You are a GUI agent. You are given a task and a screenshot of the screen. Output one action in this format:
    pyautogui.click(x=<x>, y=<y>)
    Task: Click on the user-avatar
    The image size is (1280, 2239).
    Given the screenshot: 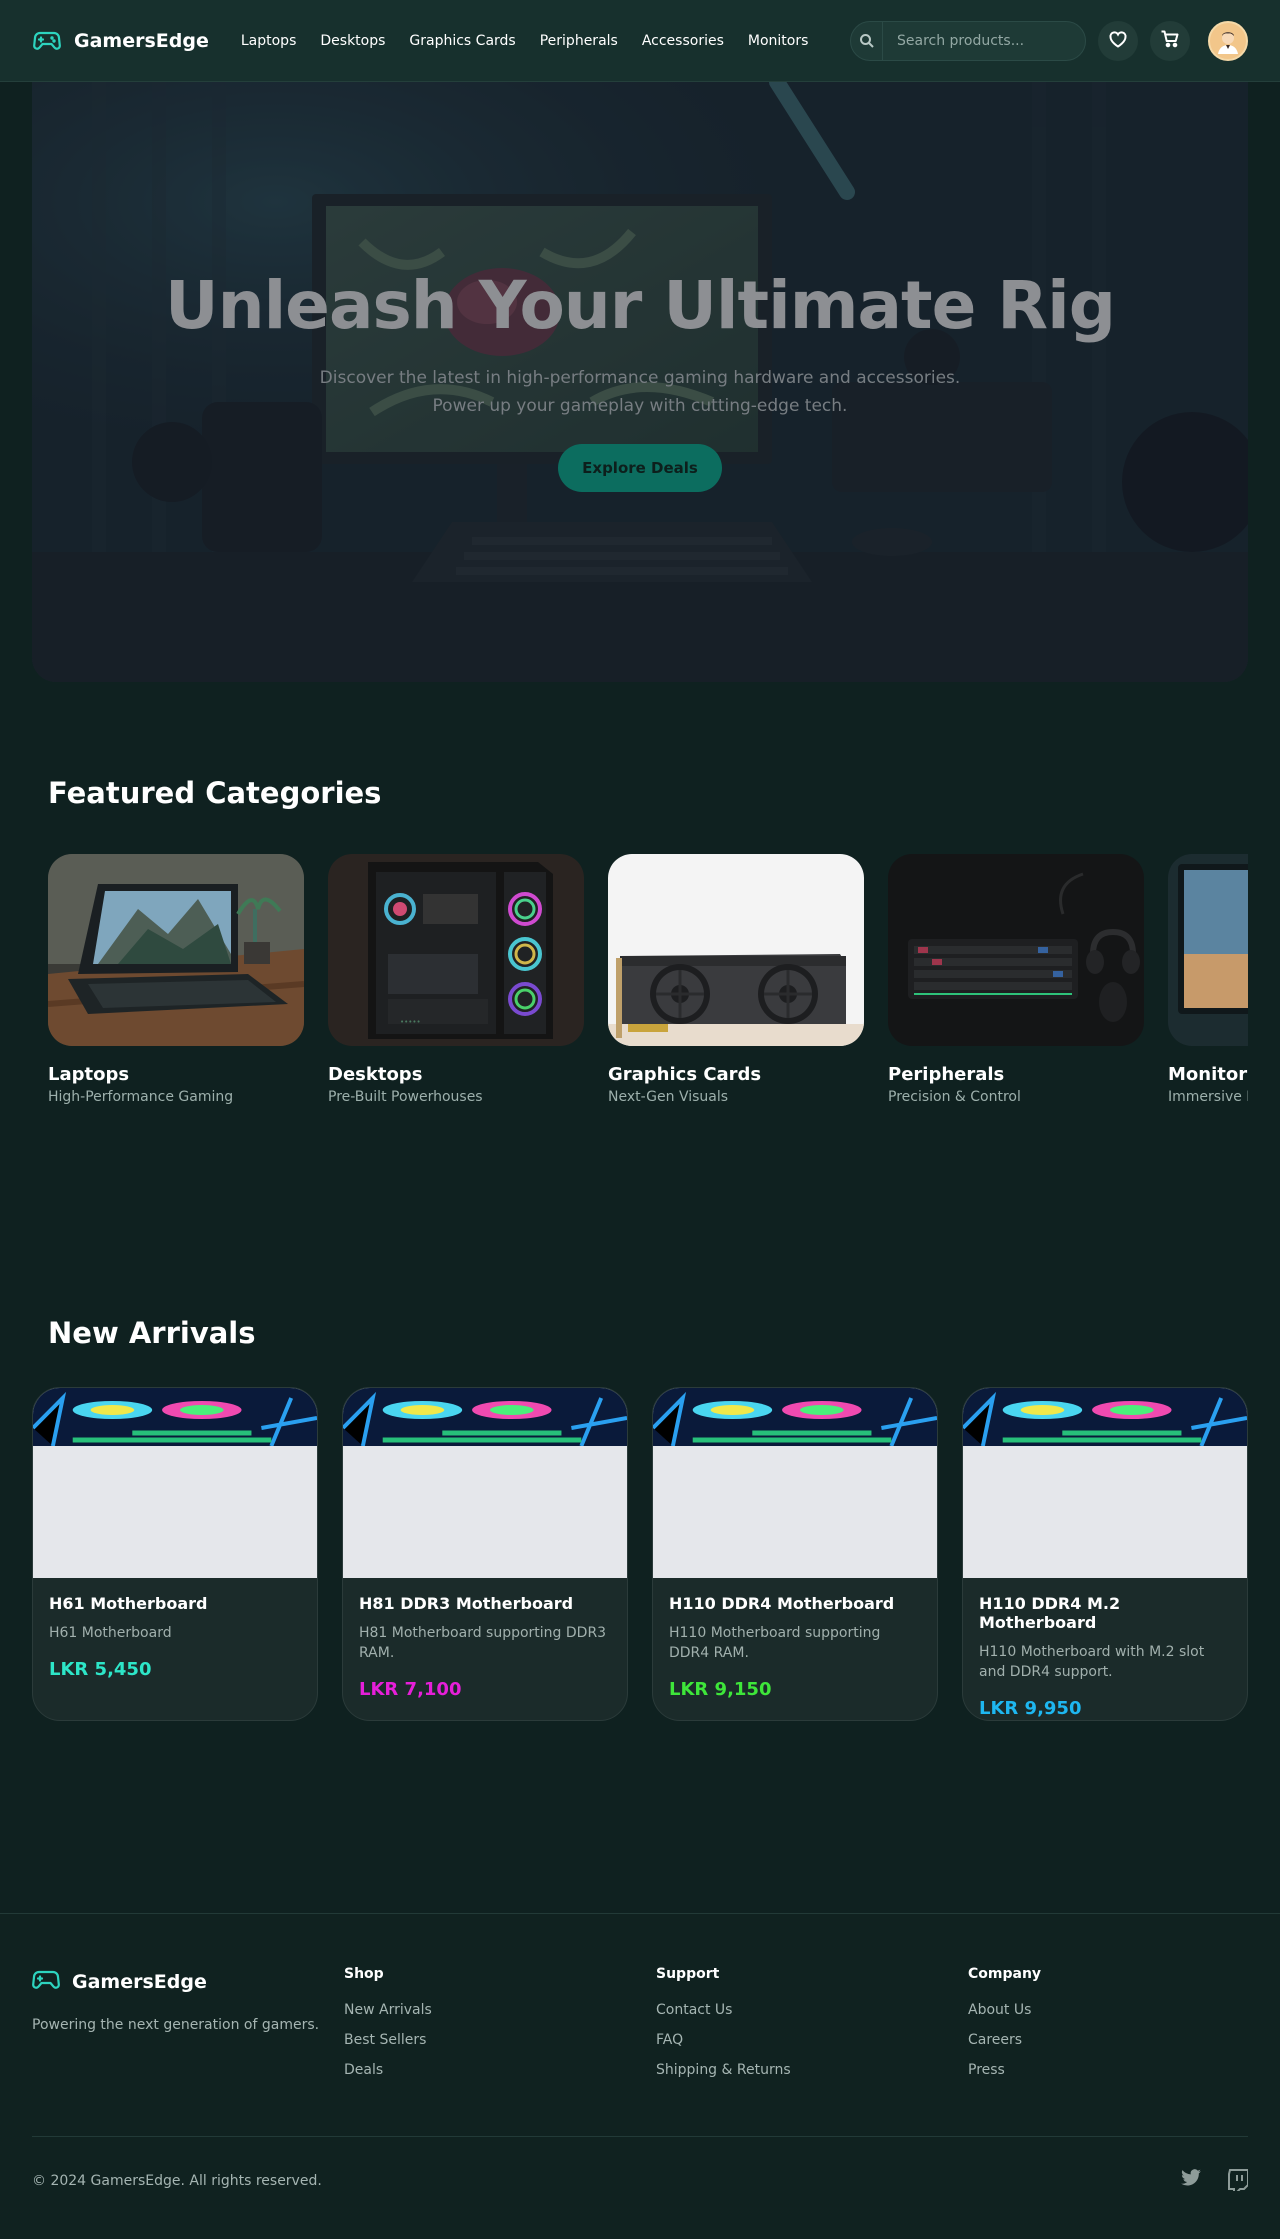 What is the action you would take?
    pyautogui.click(x=1228, y=40)
    